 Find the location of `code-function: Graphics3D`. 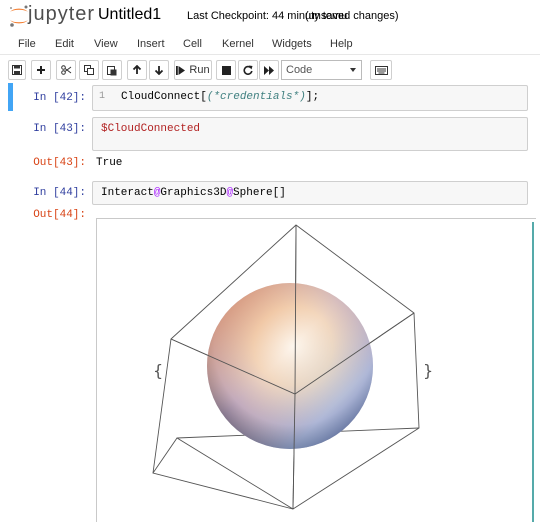

code-function: Graphics3D is located at coordinates (193, 193).